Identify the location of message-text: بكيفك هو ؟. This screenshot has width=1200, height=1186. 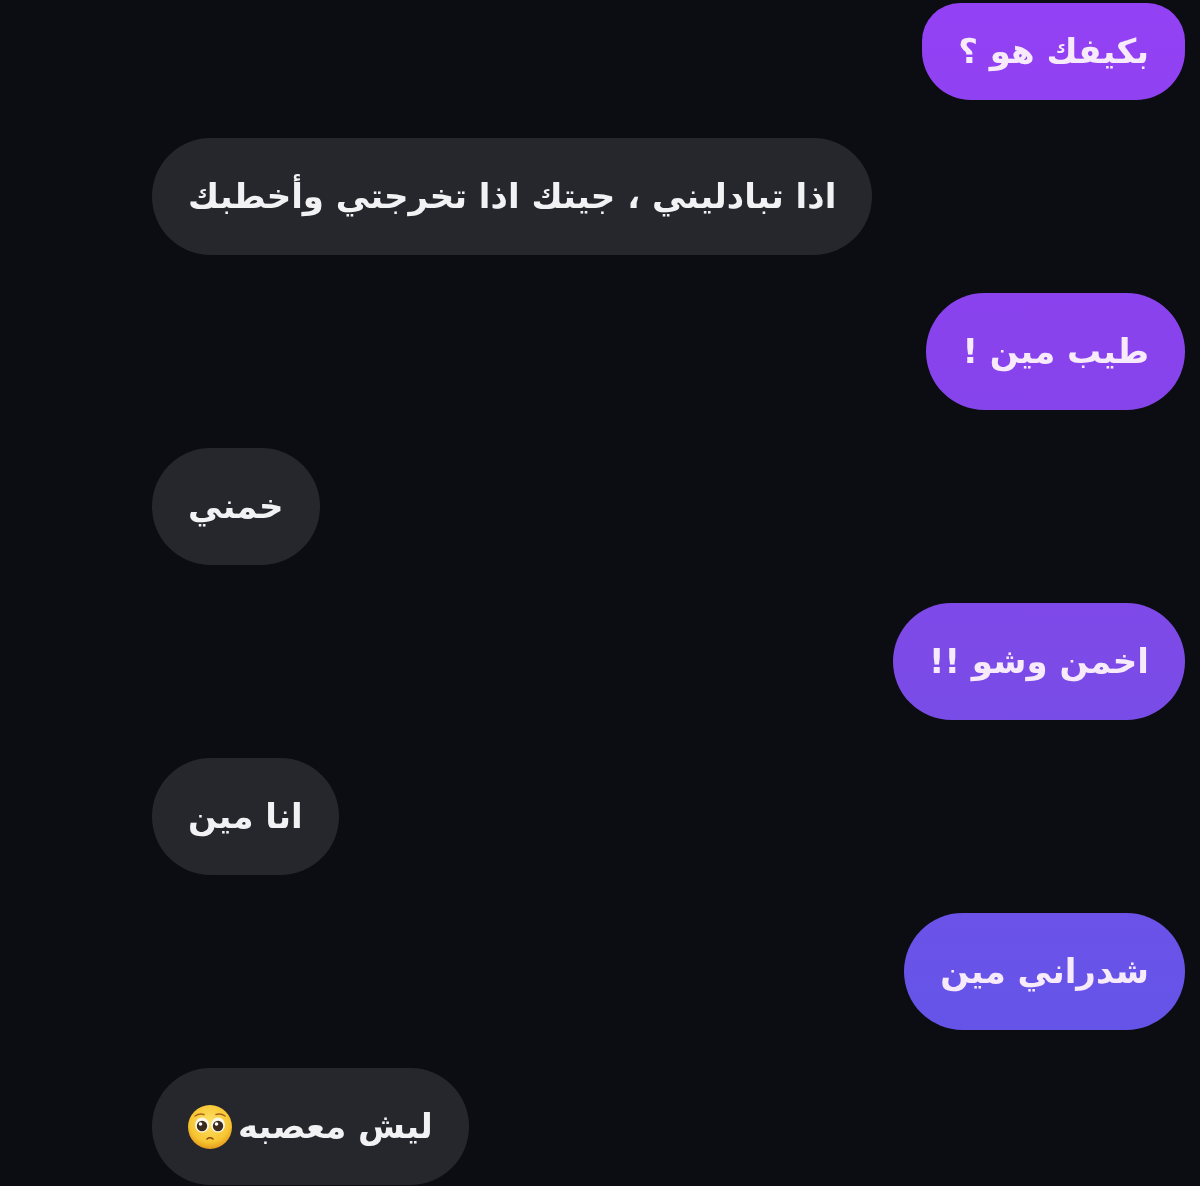
(1053, 52).